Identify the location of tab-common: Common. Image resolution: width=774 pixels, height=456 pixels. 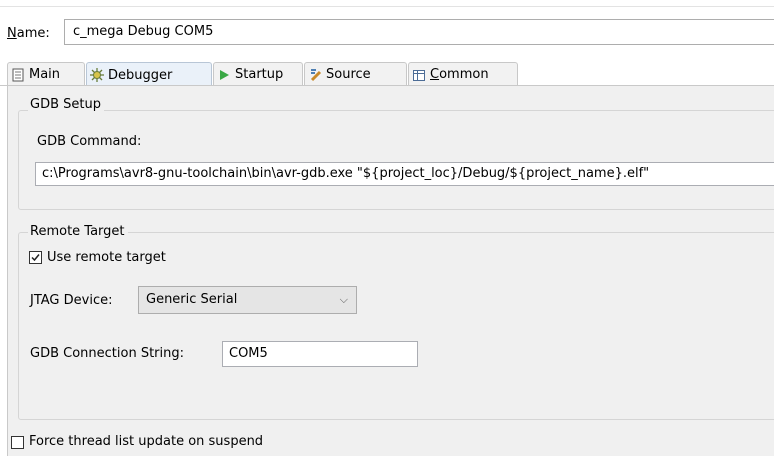
(463, 74).